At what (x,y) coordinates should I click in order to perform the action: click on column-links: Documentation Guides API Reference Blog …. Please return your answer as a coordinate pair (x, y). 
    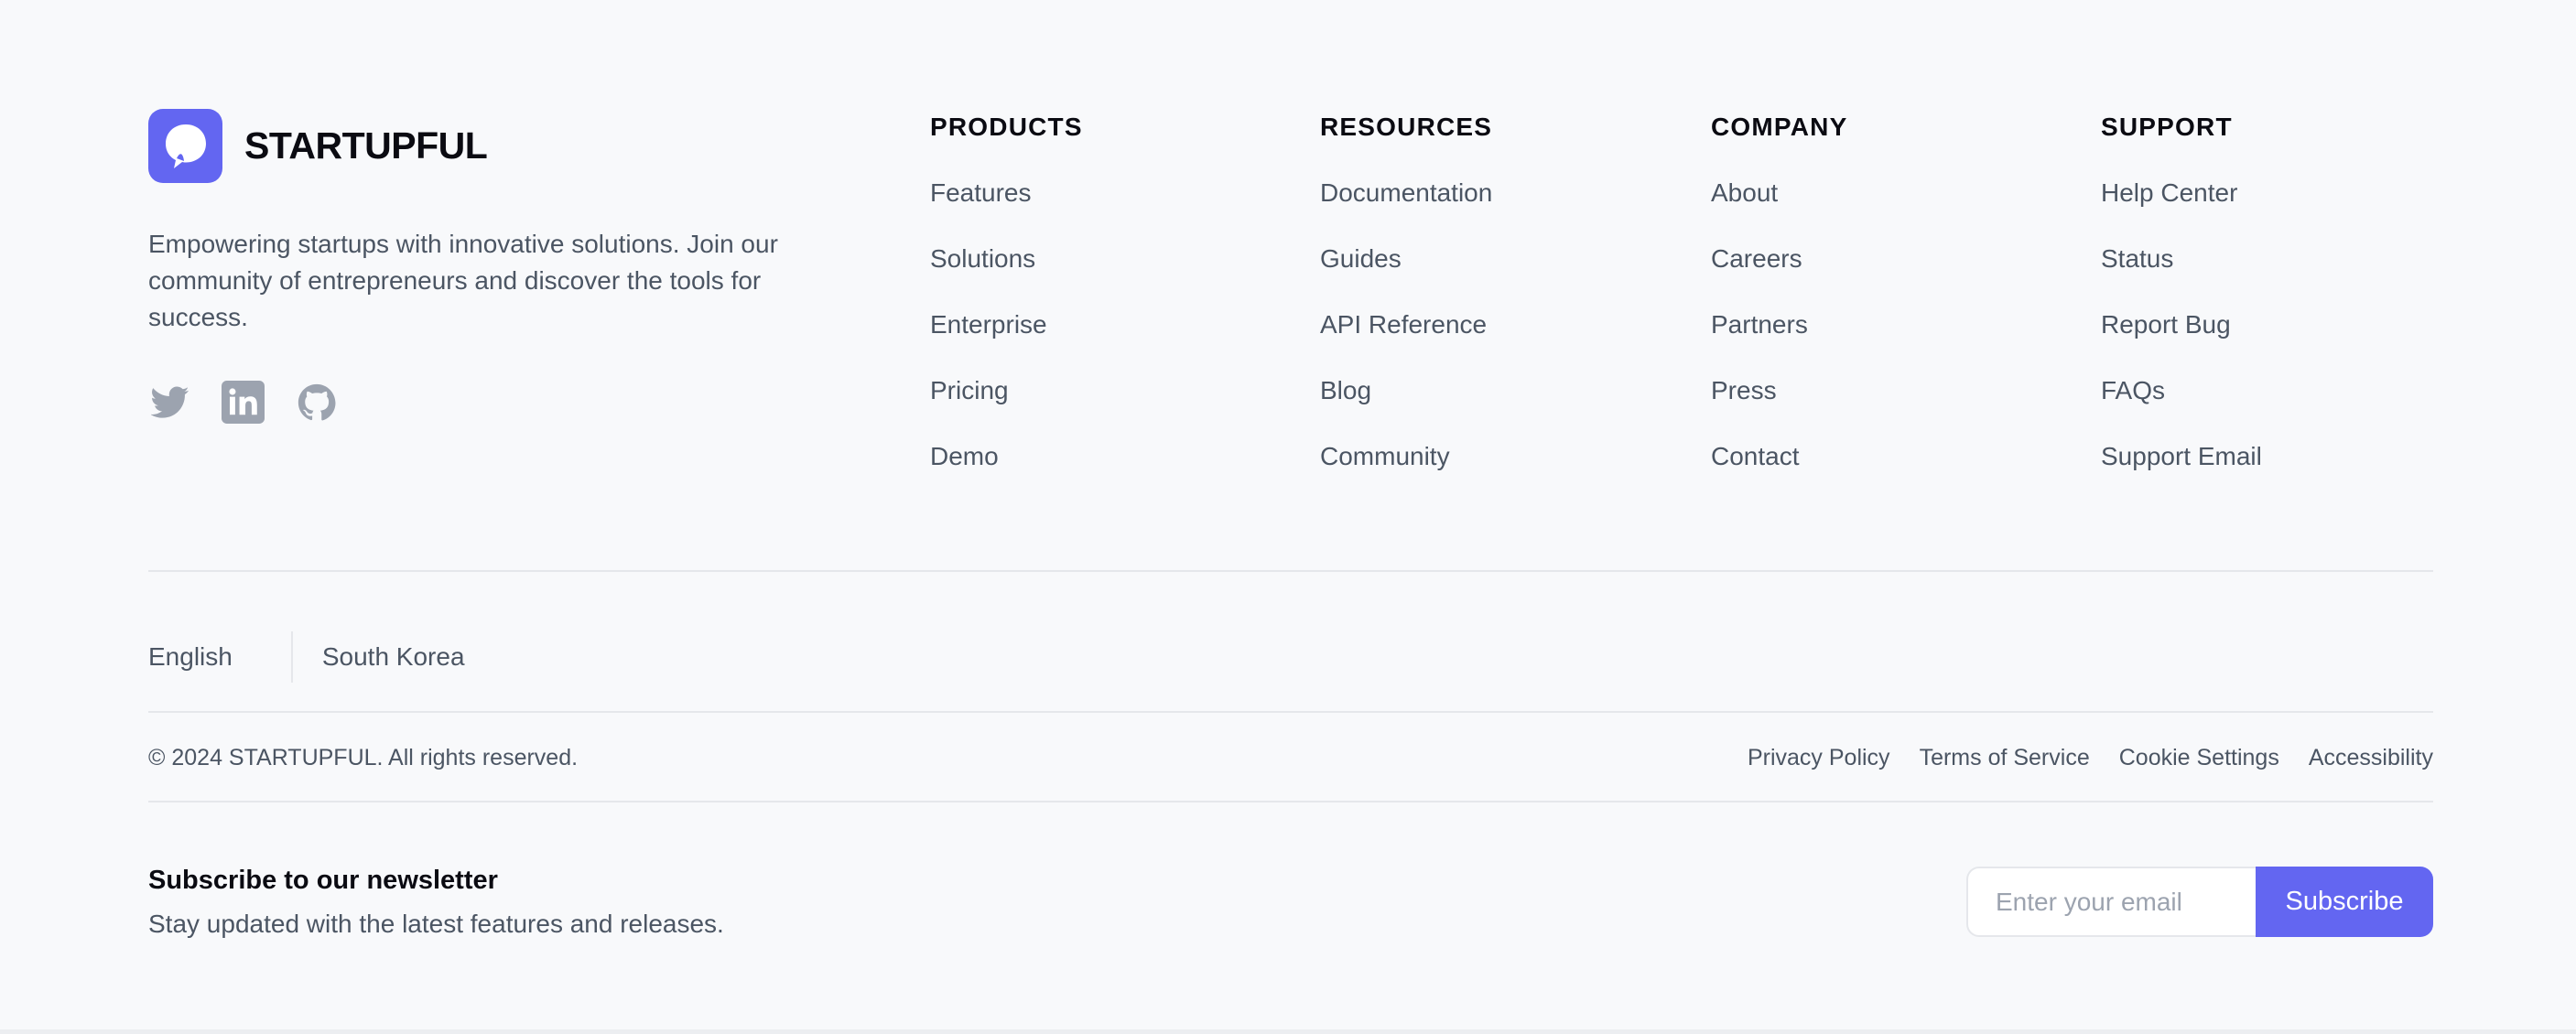
    Looking at the image, I should click on (1476, 339).